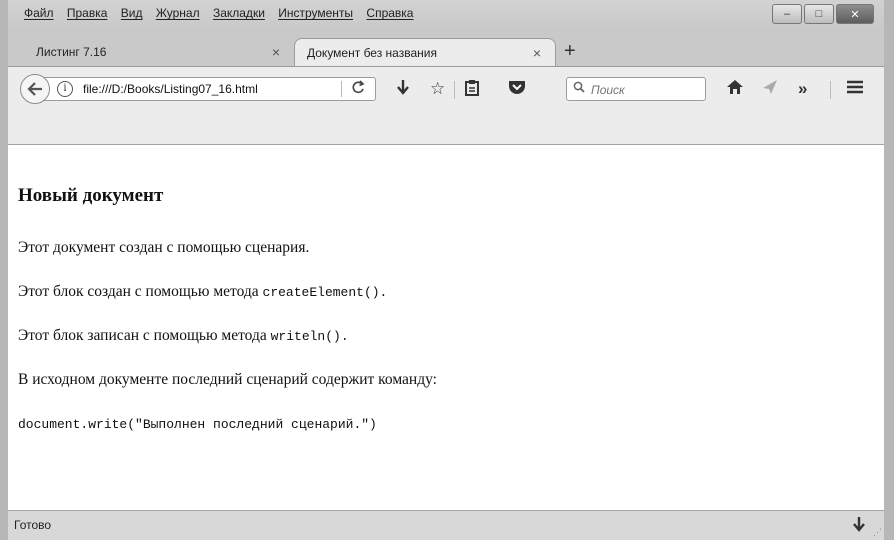 This screenshot has height=540, width=894. What do you see at coordinates (71, 52) in the screenshot?
I see `tab-label: Листинг 7.16` at bounding box center [71, 52].